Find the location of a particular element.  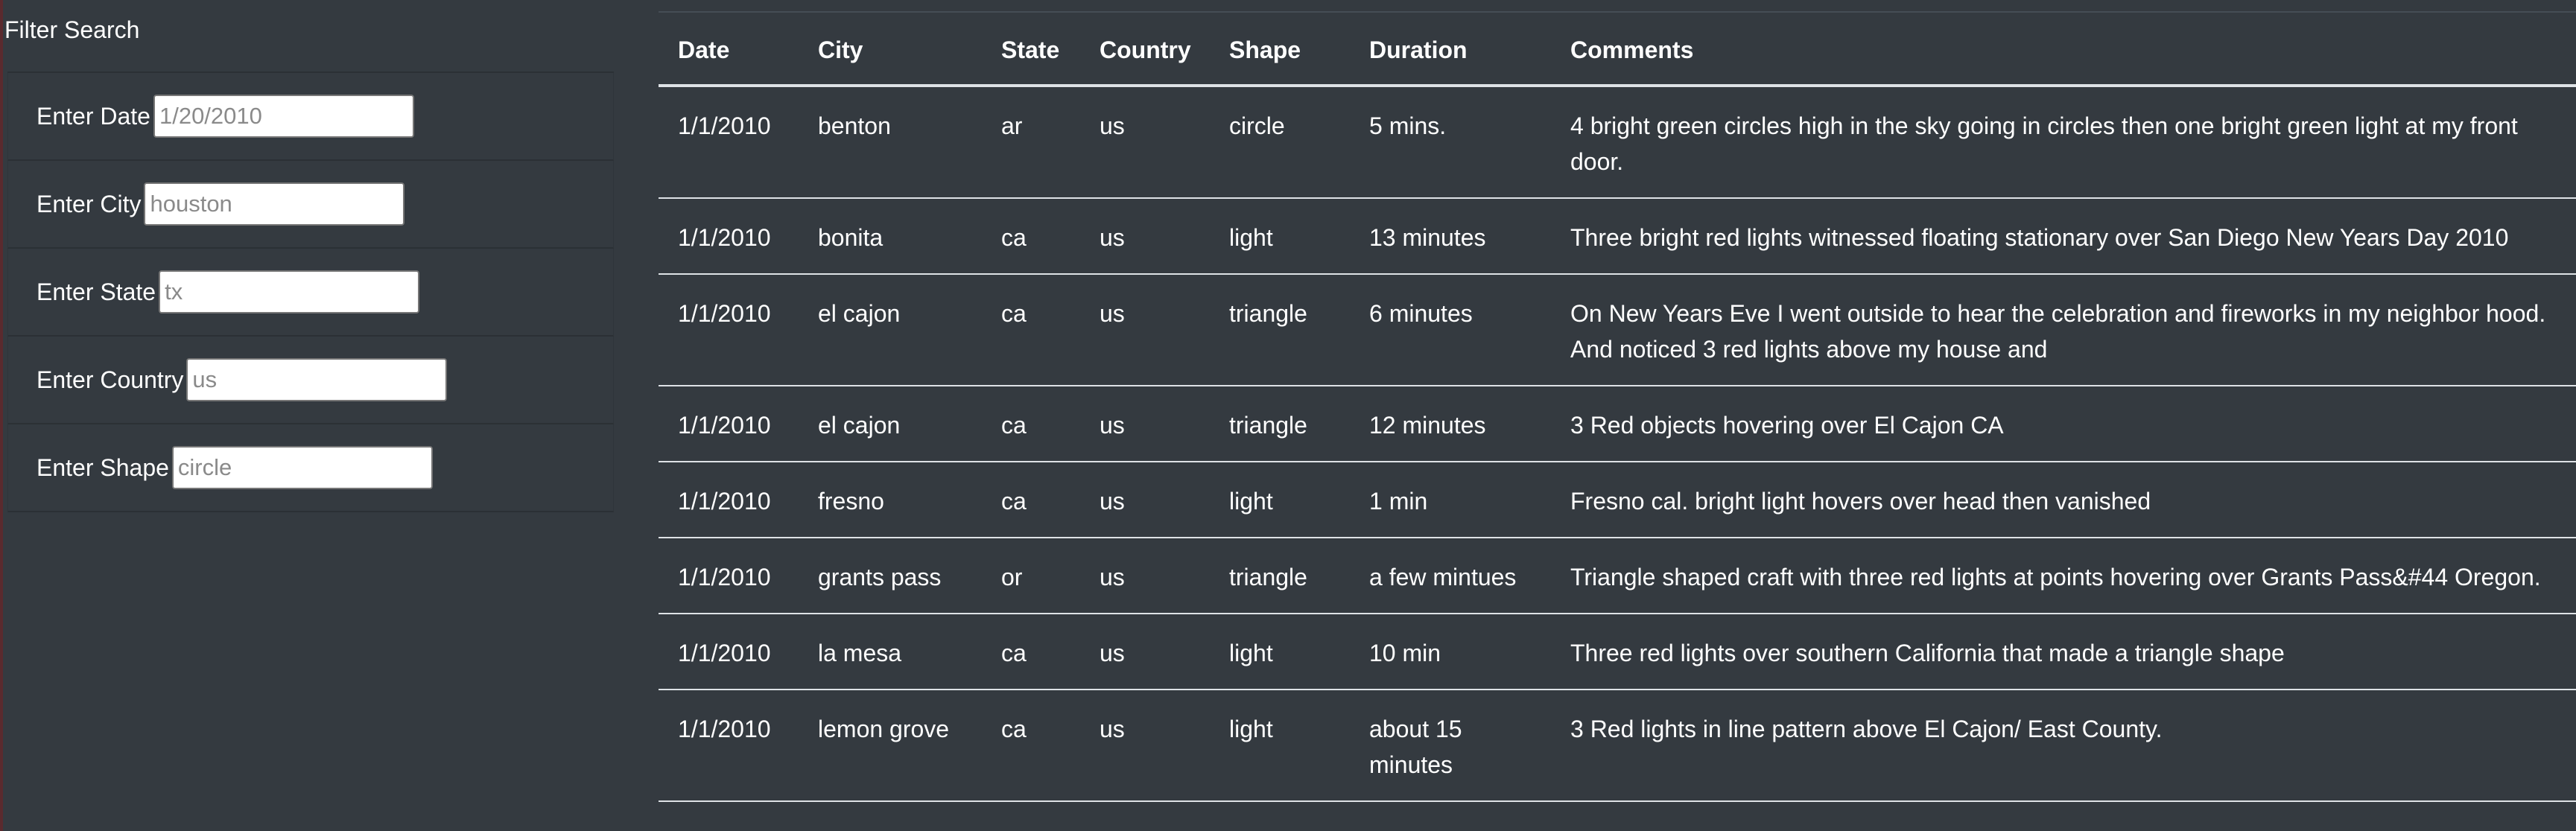

city-label: Enter City is located at coordinates (89, 203).